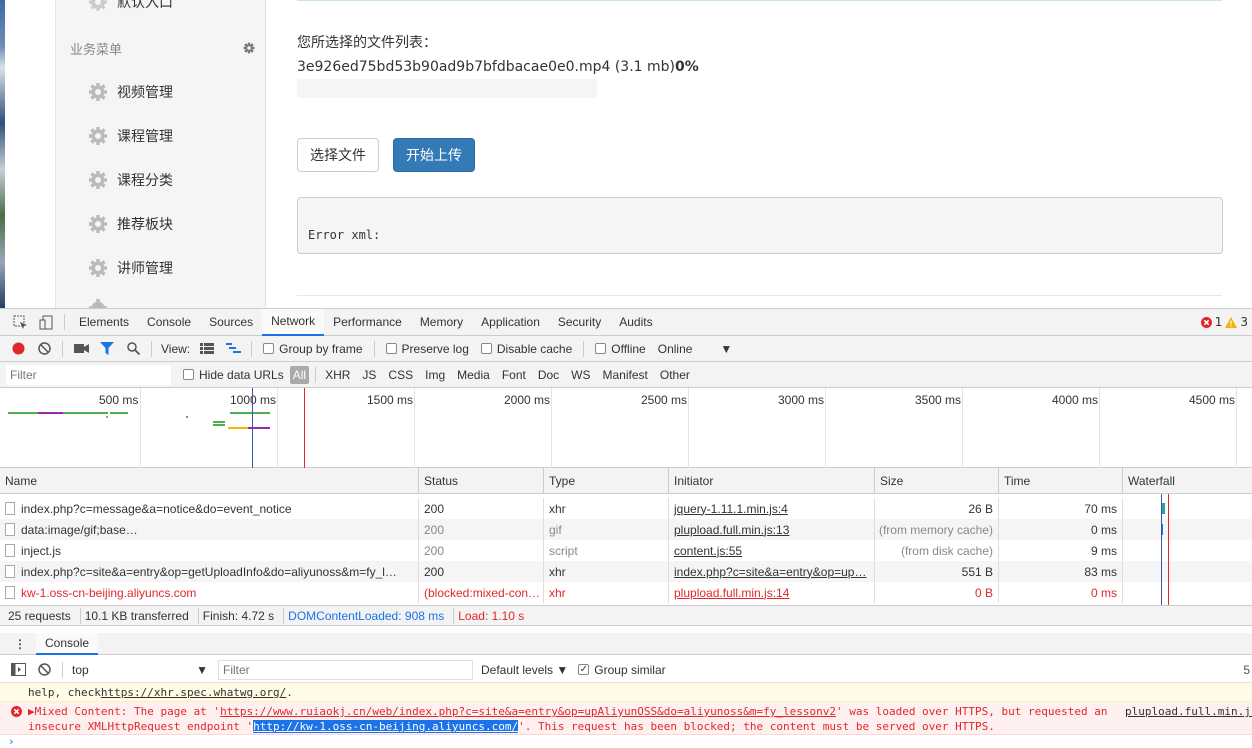  I want to click on request-time: 0 ms, so click(1061, 529).